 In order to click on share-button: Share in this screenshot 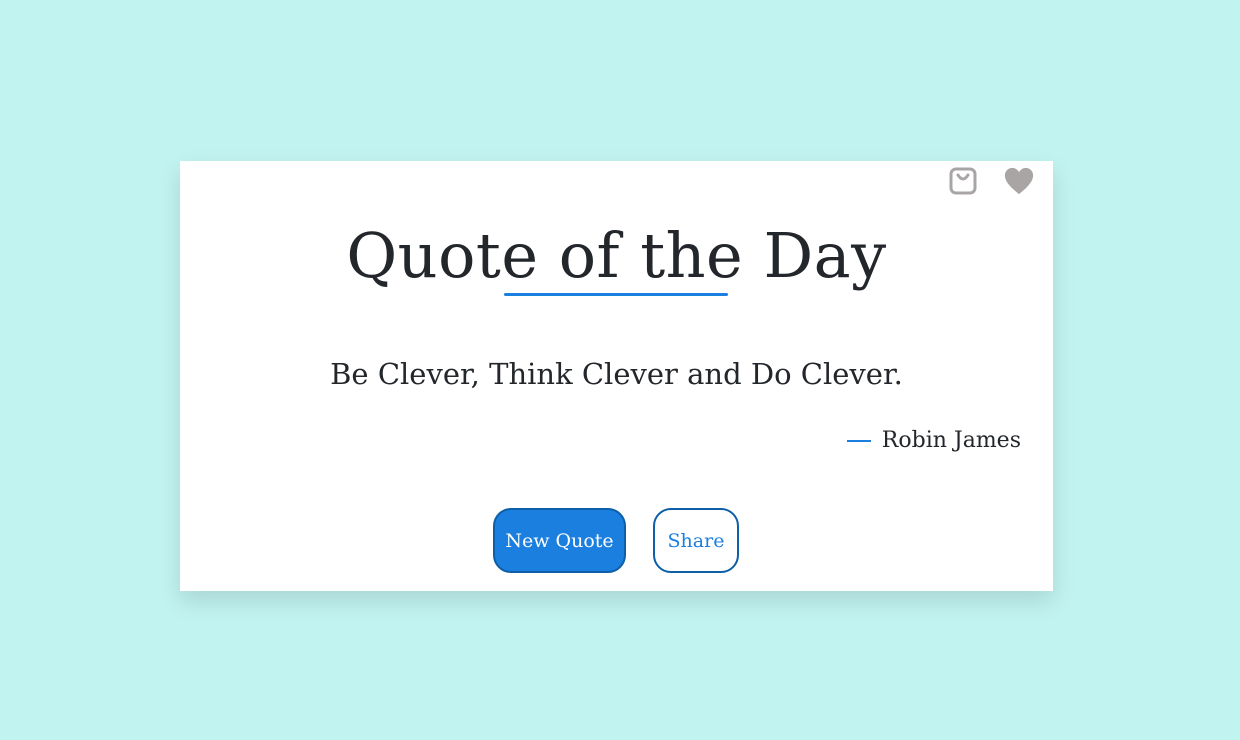, I will do `click(696, 540)`.